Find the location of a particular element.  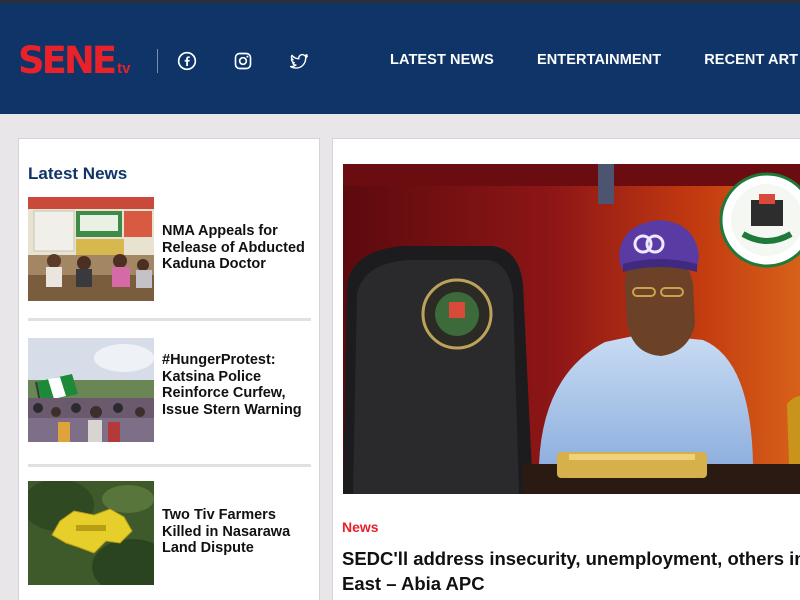

main-nav: LATEST NEWS ENTERTAINMENT RECENT ART is located at coordinates (594, 60).